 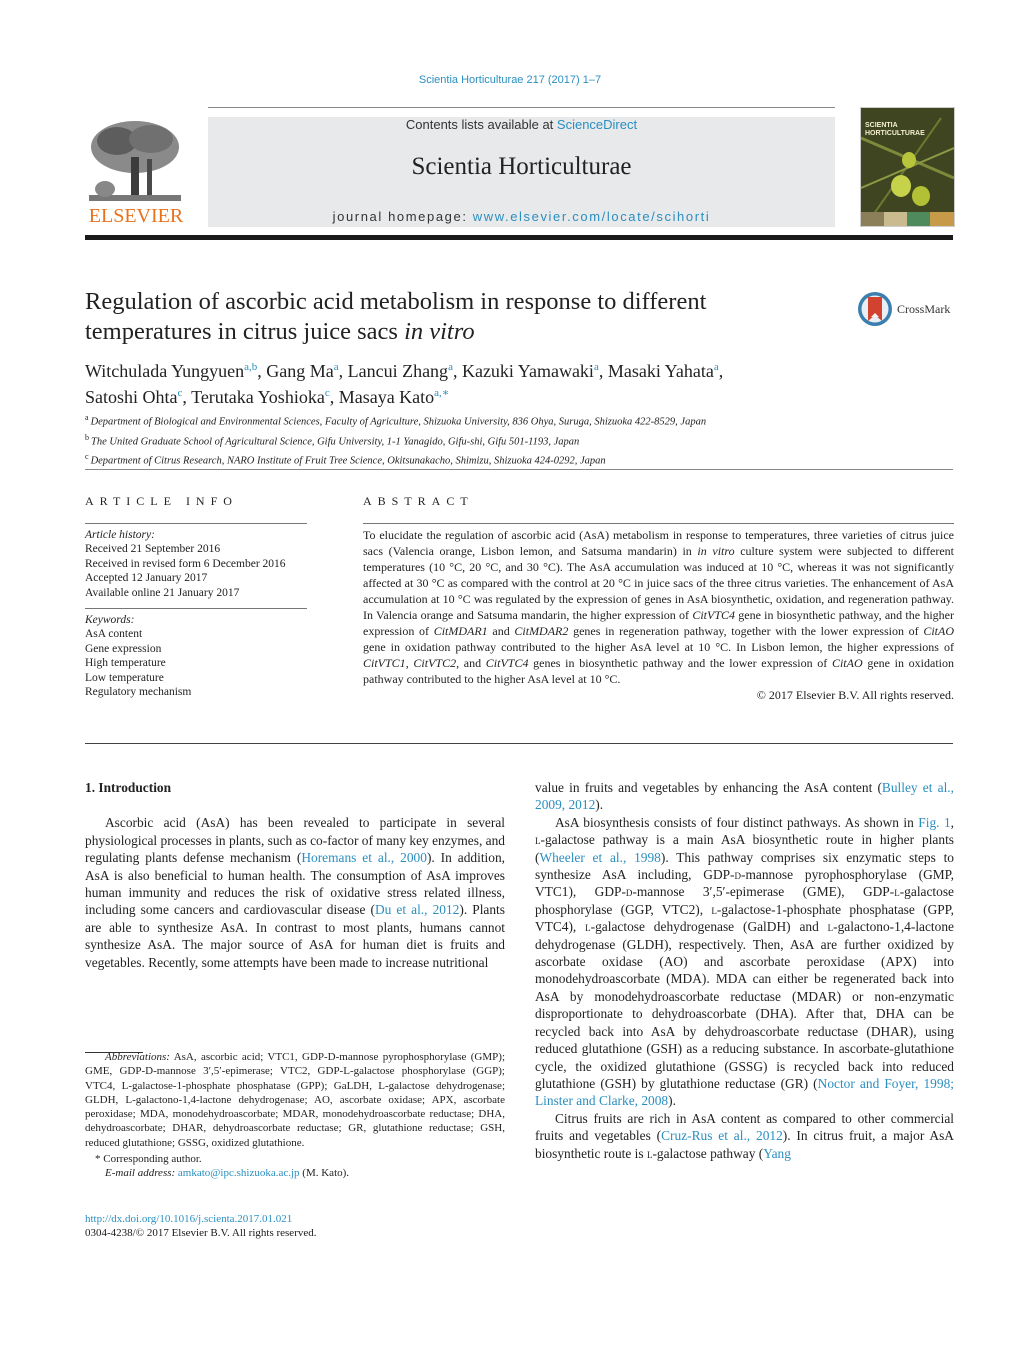 What do you see at coordinates (510, 80) in the screenshot?
I see `journal-citation-link: Scientia Horticulturae 217 (2017) 1–7` at bounding box center [510, 80].